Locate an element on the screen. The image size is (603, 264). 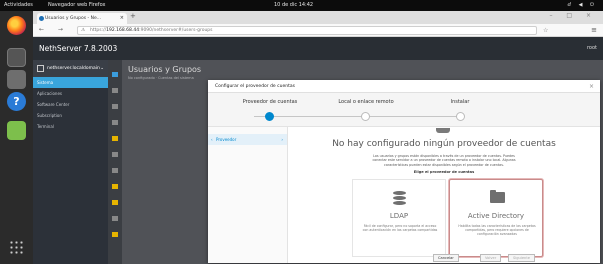
sidebar-item-software-center: Software Center is located at coordinates (70, 104).